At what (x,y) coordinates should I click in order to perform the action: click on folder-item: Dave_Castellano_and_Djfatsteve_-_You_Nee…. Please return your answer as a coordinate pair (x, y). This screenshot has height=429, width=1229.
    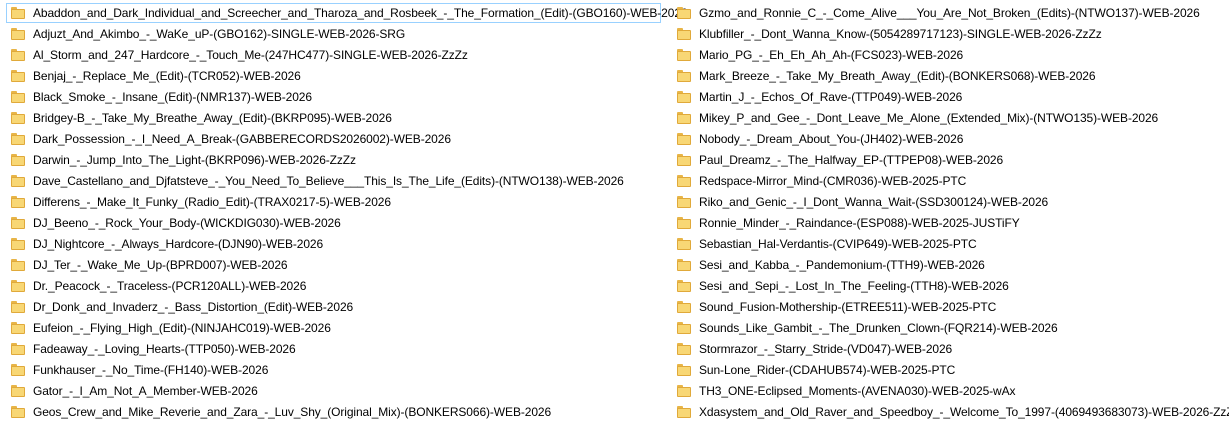
    Looking at the image, I should click on (333, 181).